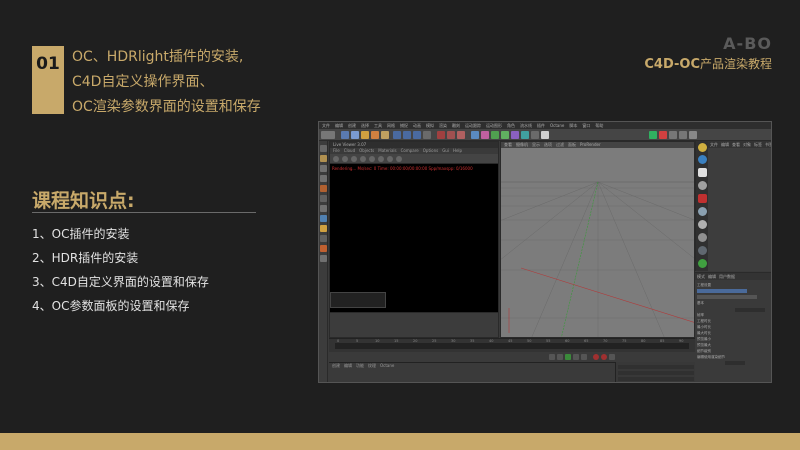  I want to click on menu-item: 运动图形, so click(494, 126).